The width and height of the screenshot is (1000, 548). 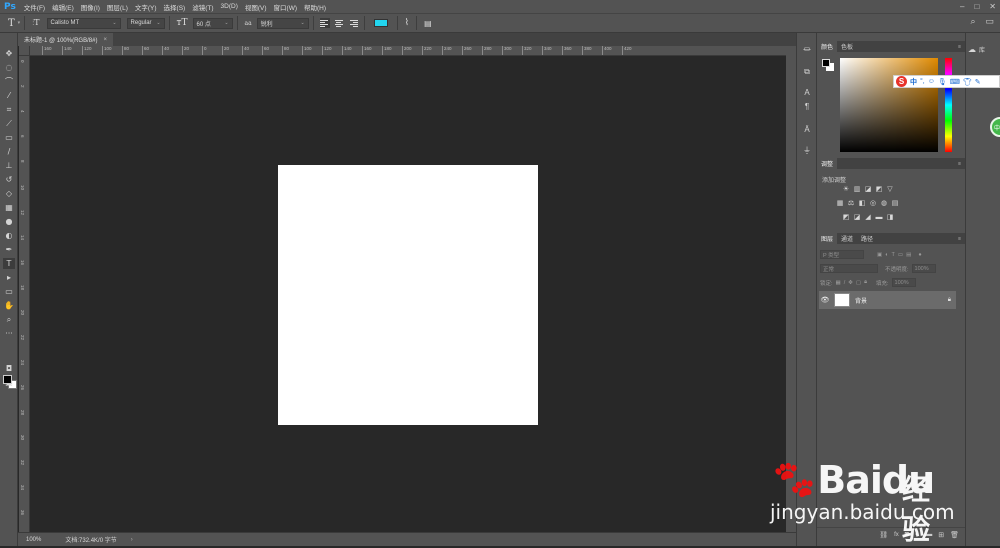 What do you see at coordinates (867, 238) in the screenshot?
I see `tab-paths: 路径` at bounding box center [867, 238].